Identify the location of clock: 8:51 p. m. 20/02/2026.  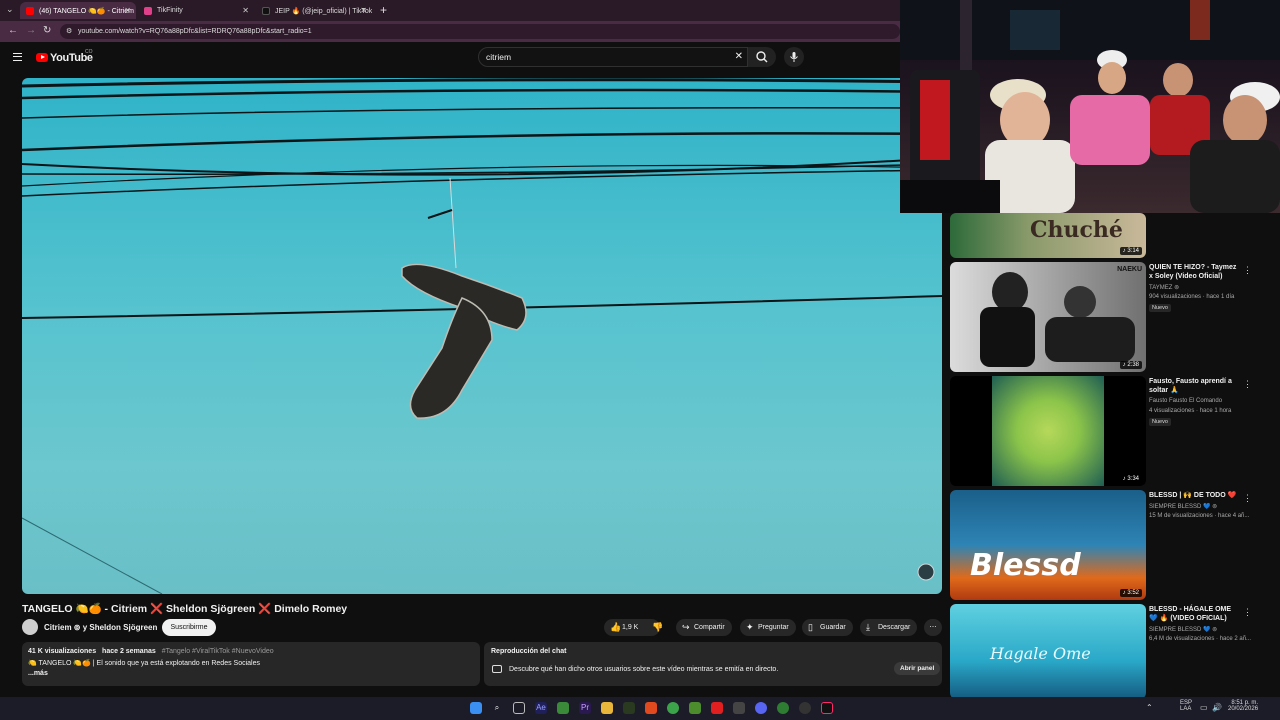
(1243, 706).